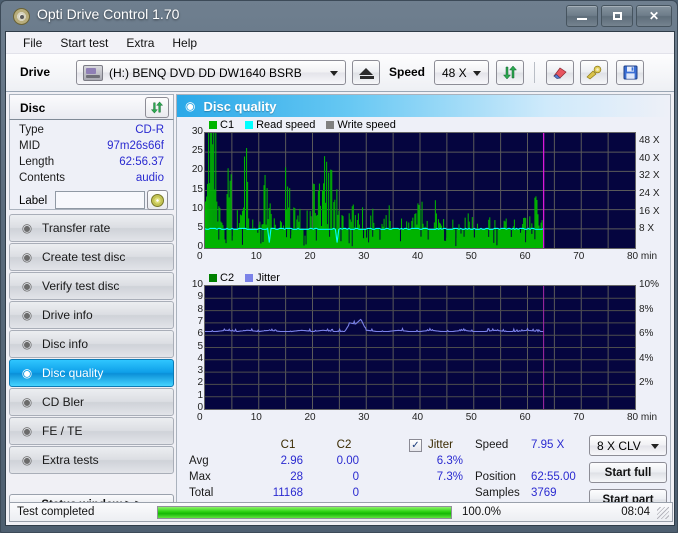 Image resolution: width=678 pixels, height=533 pixels. Describe the element at coordinates (415, 445) in the screenshot. I see `jitter-checkbox: ✓` at that location.